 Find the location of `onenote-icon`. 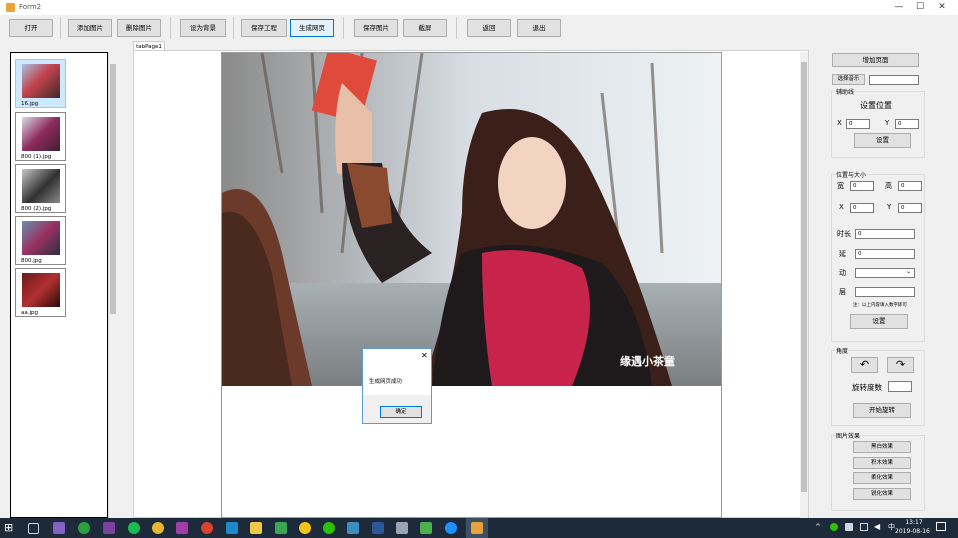

onenote-icon is located at coordinates (109, 528).